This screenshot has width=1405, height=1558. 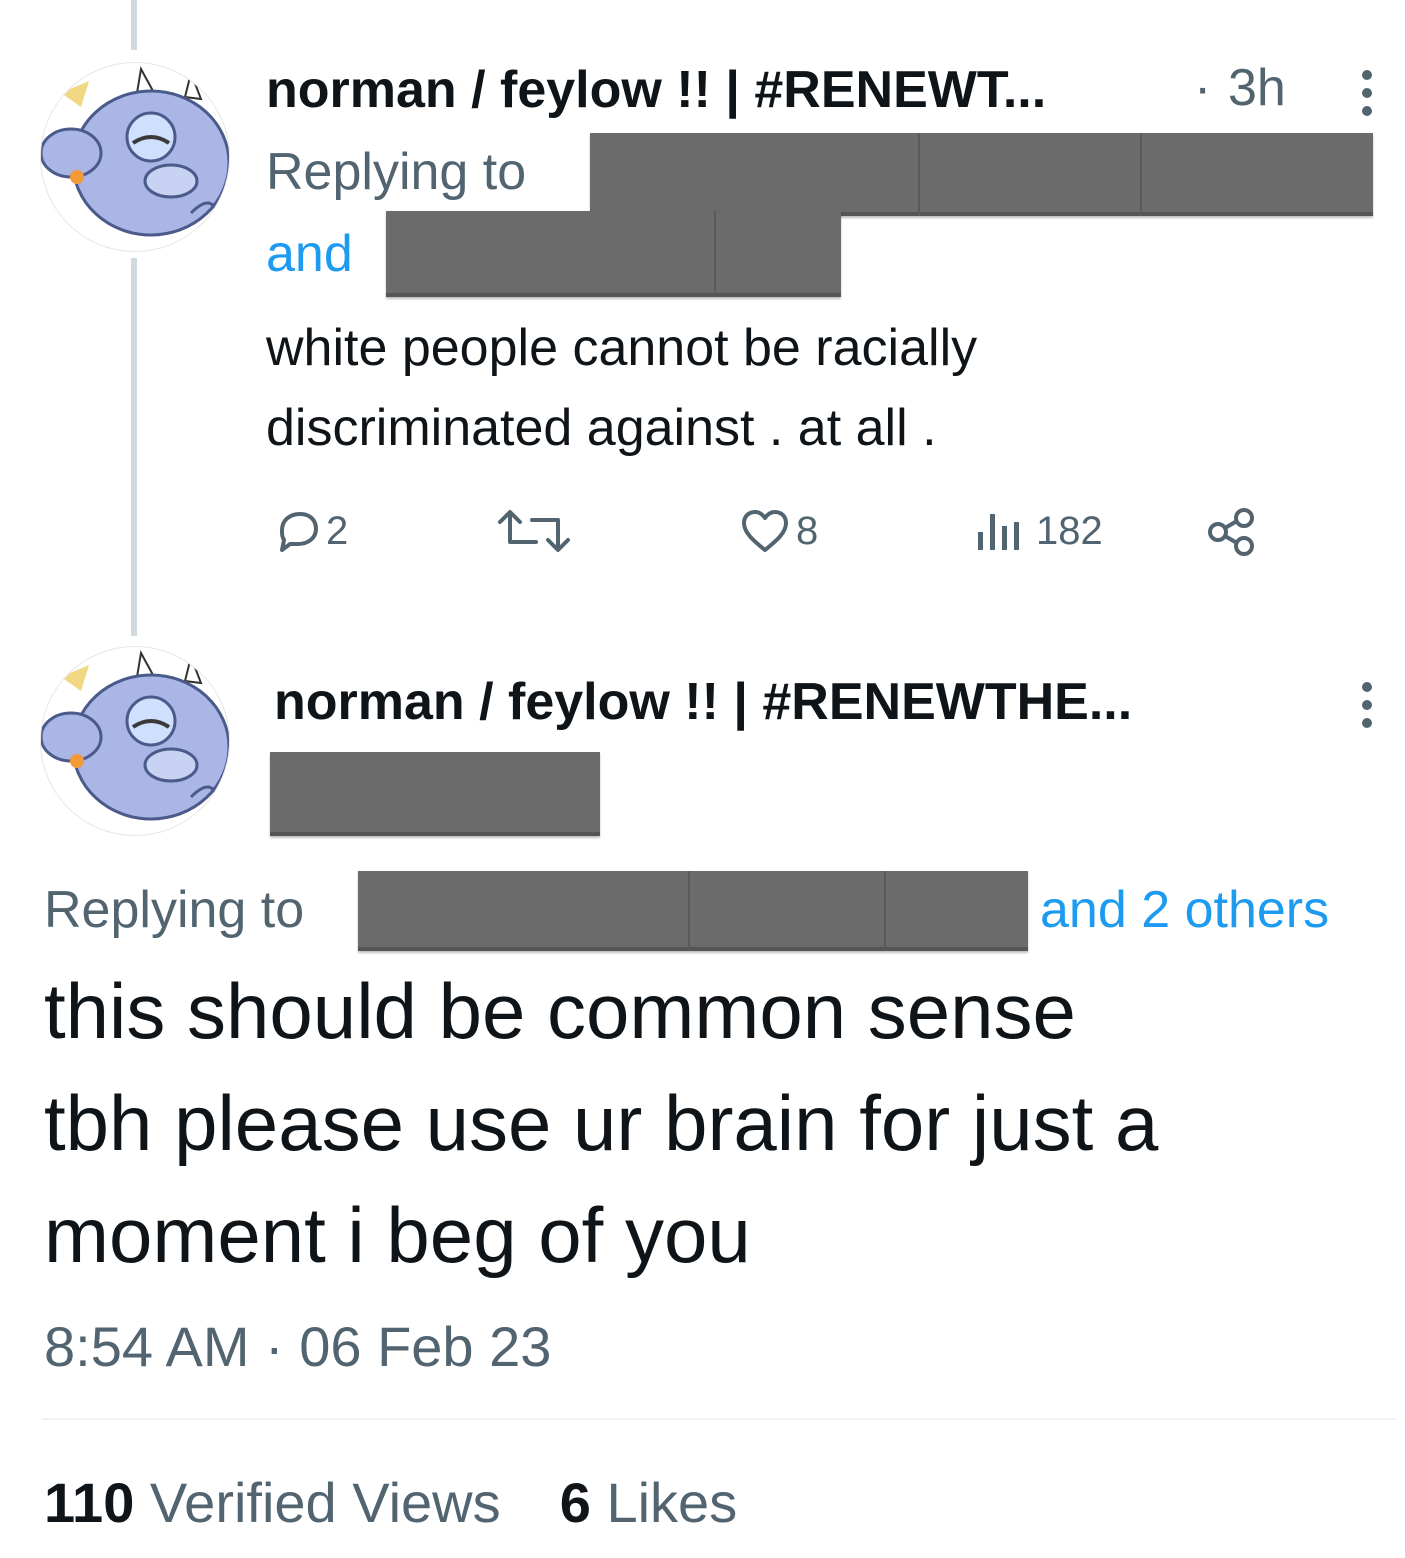 What do you see at coordinates (337, 530) in the screenshot?
I see `reply-count: 2` at bounding box center [337, 530].